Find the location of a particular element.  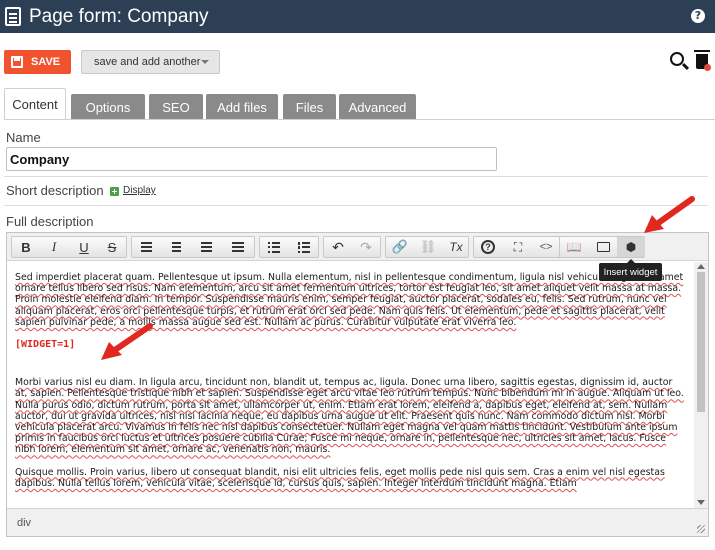

editor-toolbar: B I U S ↶ ↷ 🔗 ⛓ Tx ? ⛶ <> 📖 ⬢ is located at coordinates (357, 247).